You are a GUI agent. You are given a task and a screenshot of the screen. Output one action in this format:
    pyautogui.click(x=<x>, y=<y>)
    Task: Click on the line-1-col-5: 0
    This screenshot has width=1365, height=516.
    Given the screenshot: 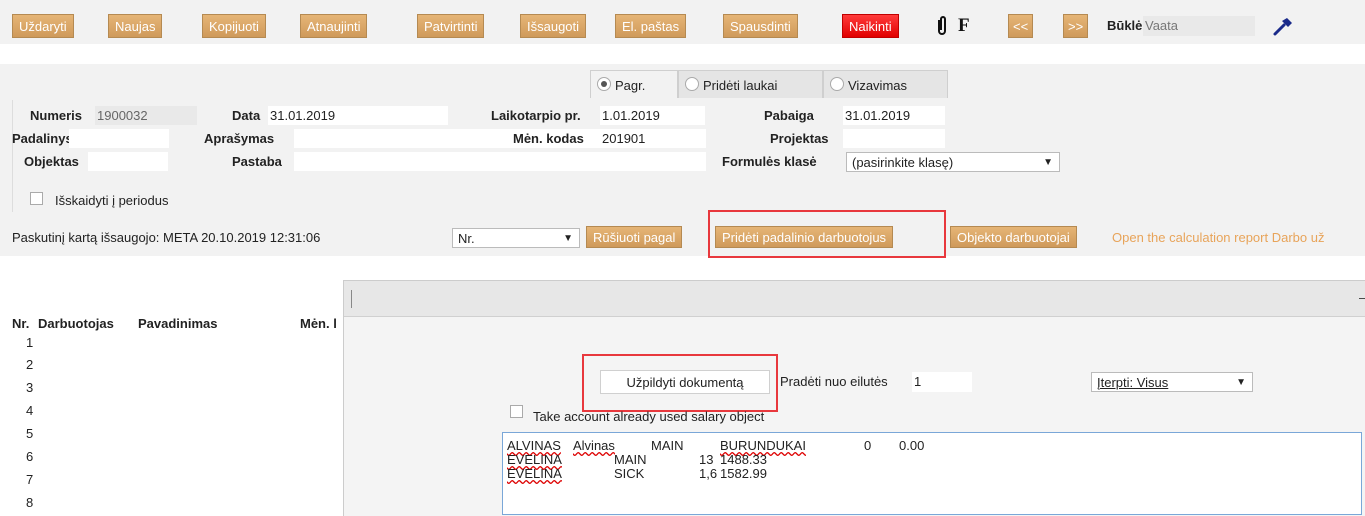 What is the action you would take?
    pyautogui.click(x=868, y=445)
    